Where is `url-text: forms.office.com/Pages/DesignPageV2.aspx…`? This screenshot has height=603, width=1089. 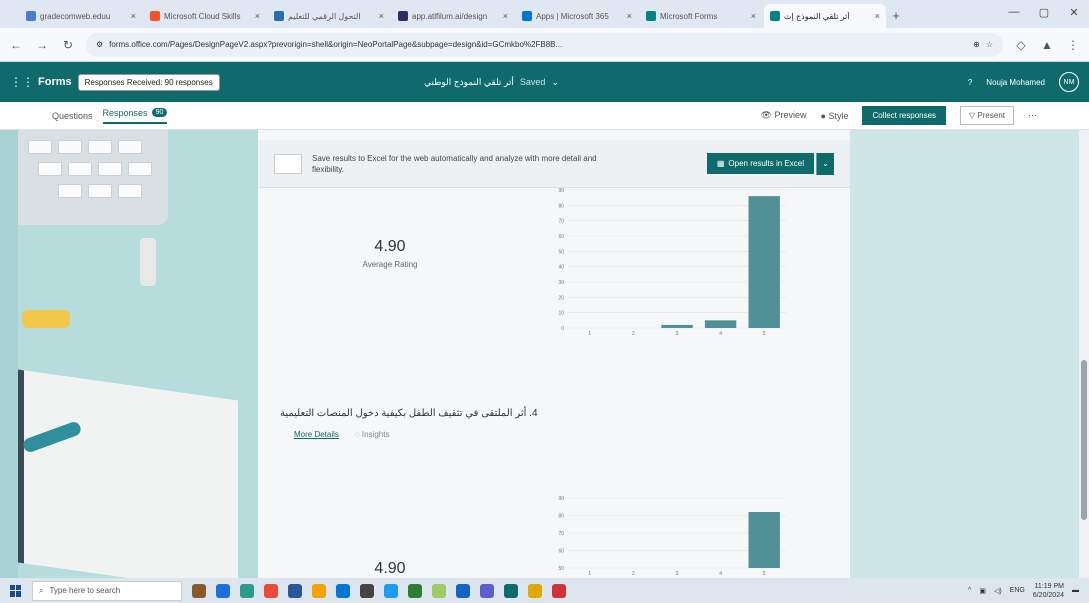 url-text: forms.office.com/Pages/DesignPageV2.aspx… is located at coordinates (336, 44).